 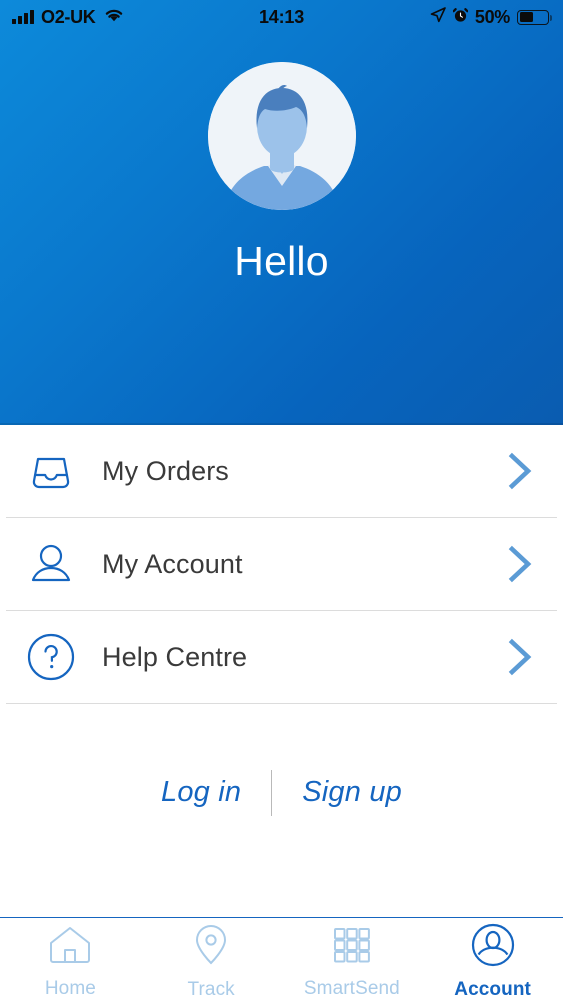 I want to click on tab-account: Account, so click(x=492, y=959).